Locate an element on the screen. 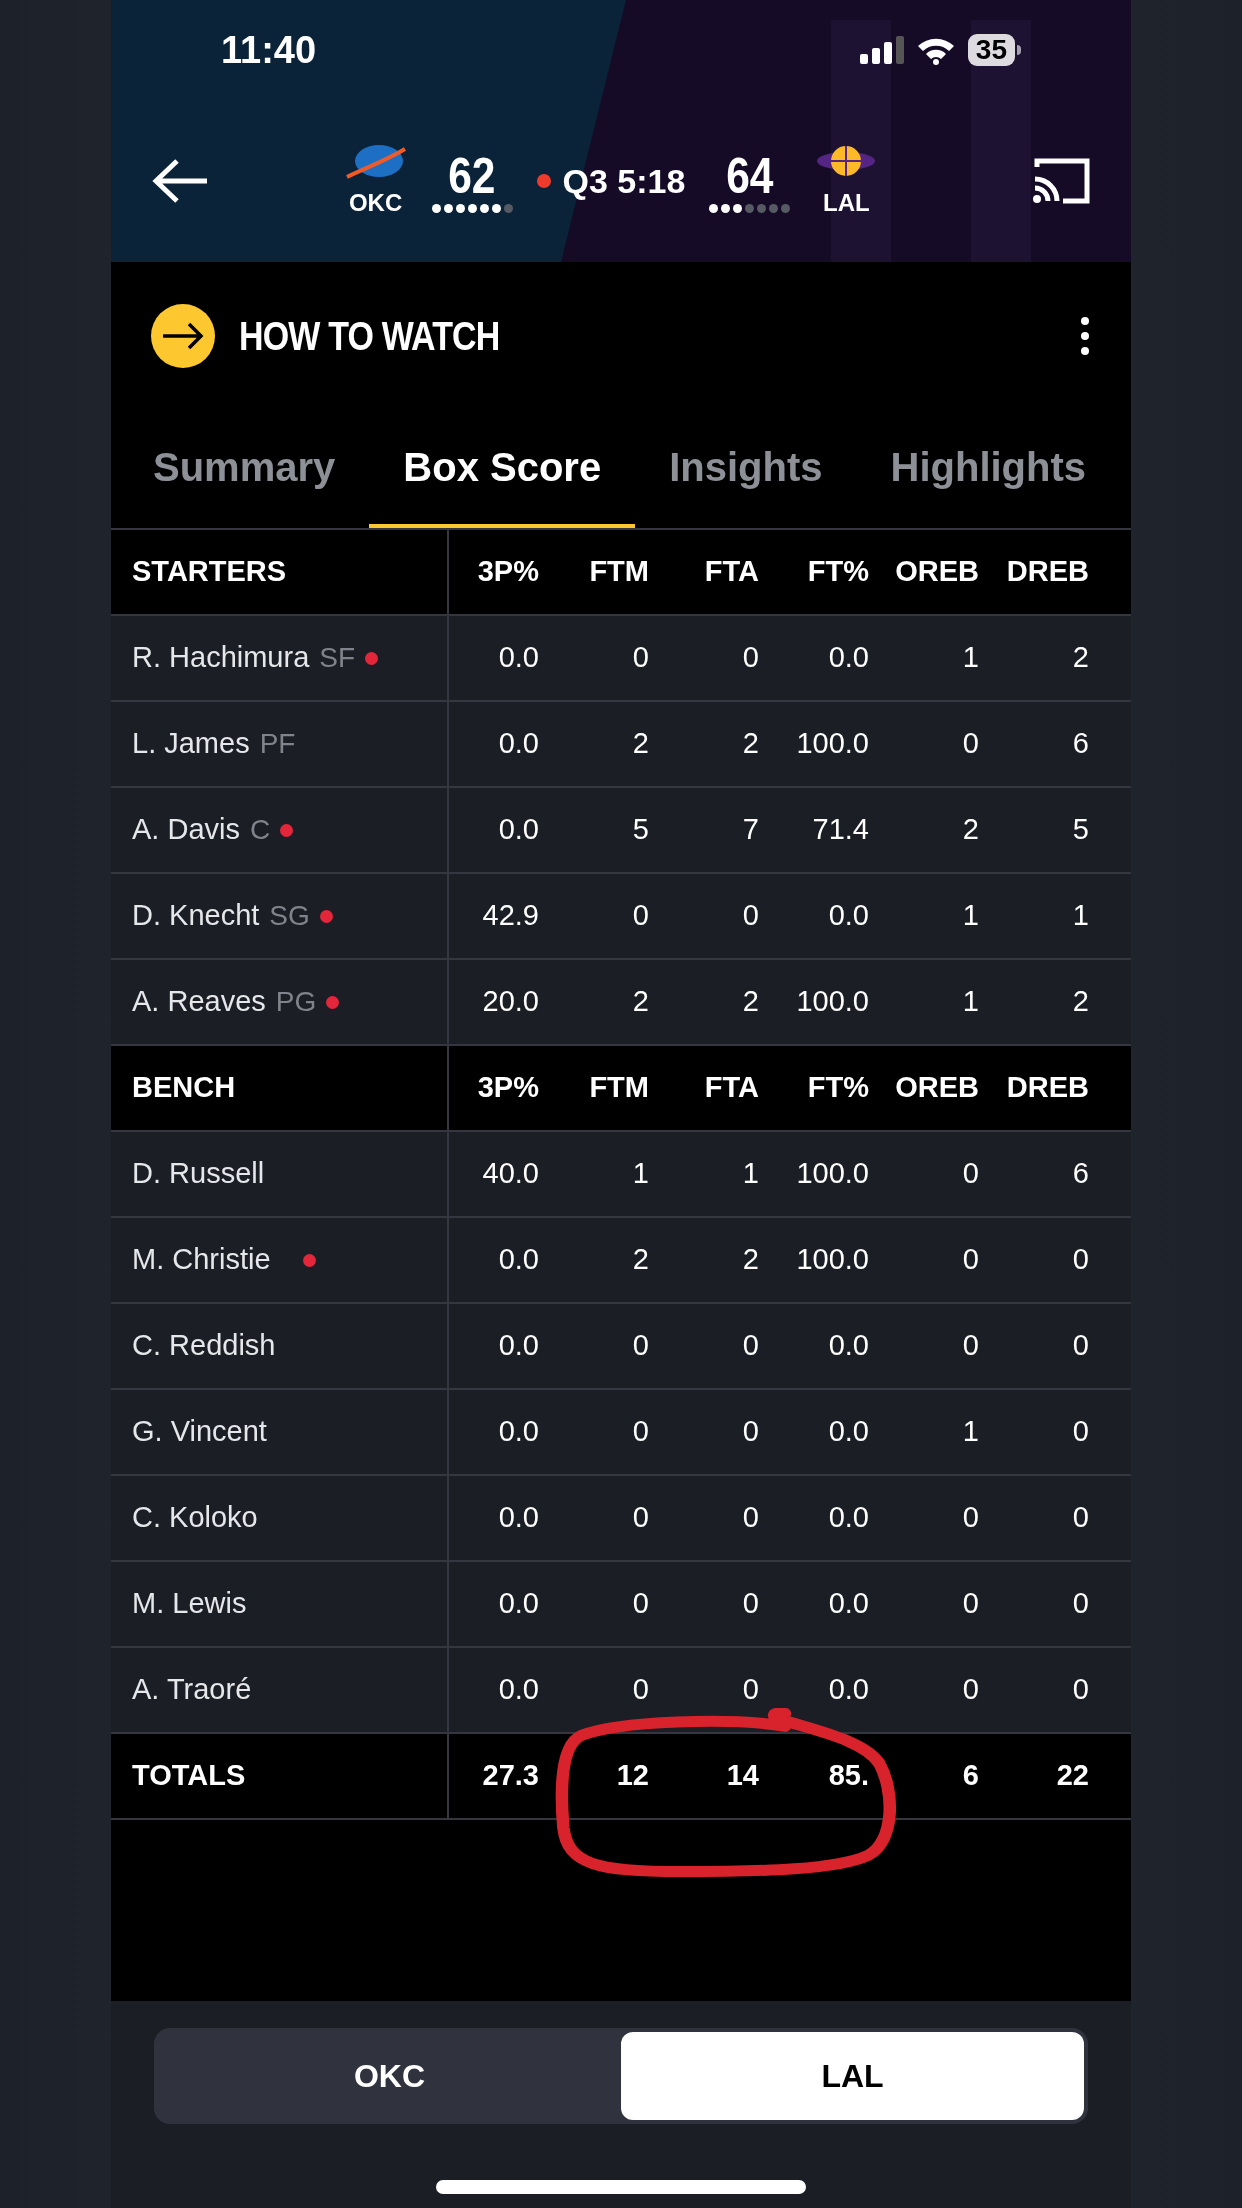  table-cell-text: 7 is located at coordinates (750, 830).